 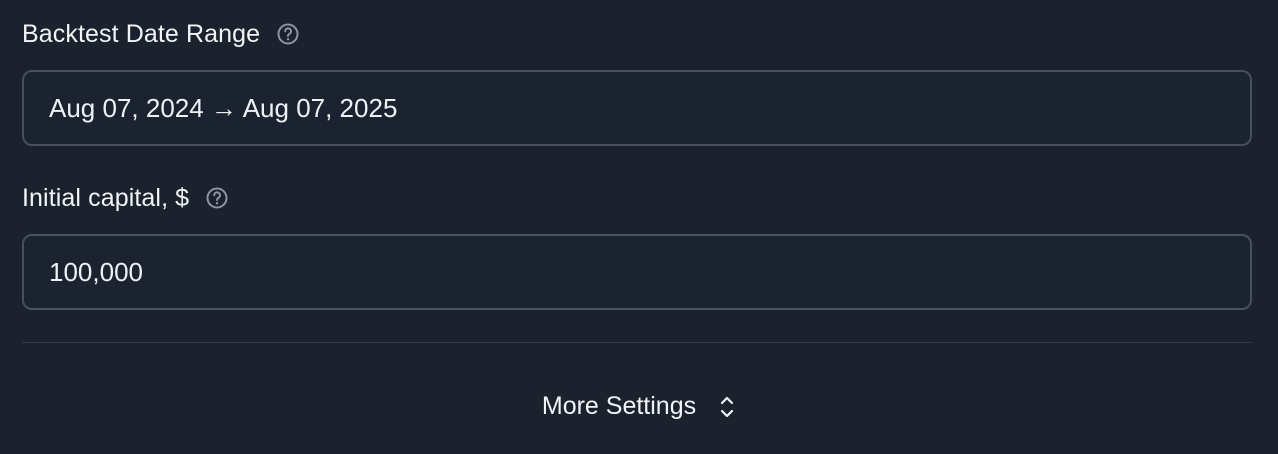 What do you see at coordinates (96, 271) in the screenshot?
I see `initial-capital-value: 100,000` at bounding box center [96, 271].